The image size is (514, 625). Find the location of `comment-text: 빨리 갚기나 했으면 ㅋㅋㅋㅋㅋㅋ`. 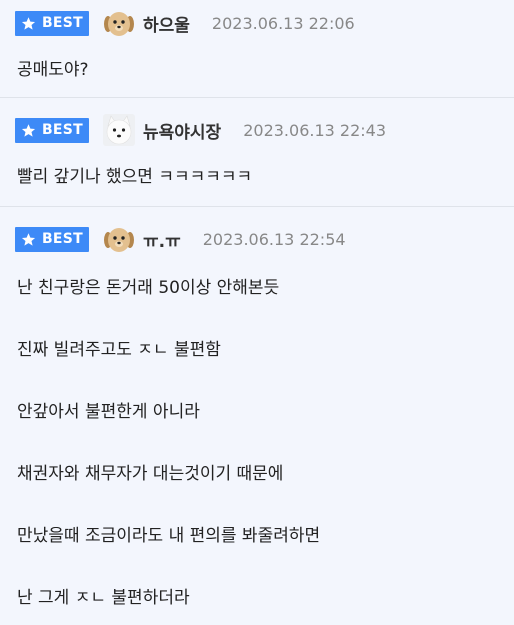

comment-text: 빨리 갚기나 했으면 ㅋㅋㅋㅋㅋㅋ is located at coordinates (135, 177).